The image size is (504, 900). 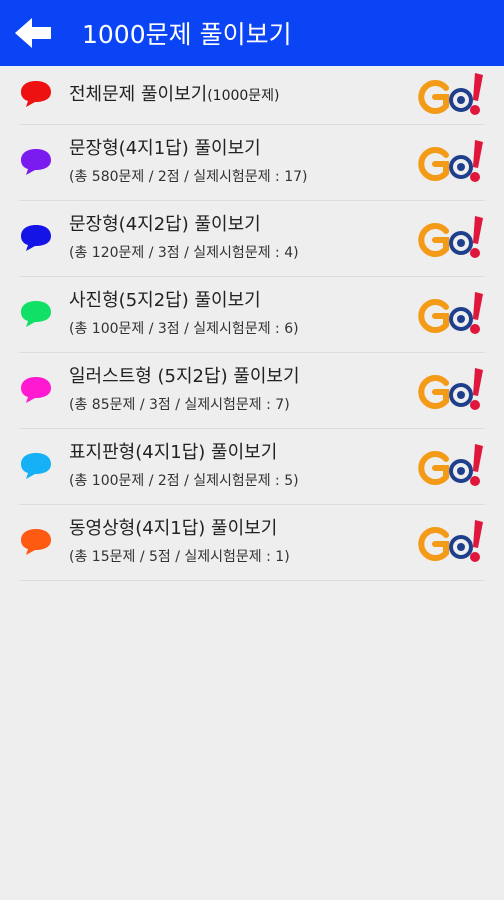 I want to click on item-title: 전체문제 풀이보기(1000문제), so click(x=239, y=95).